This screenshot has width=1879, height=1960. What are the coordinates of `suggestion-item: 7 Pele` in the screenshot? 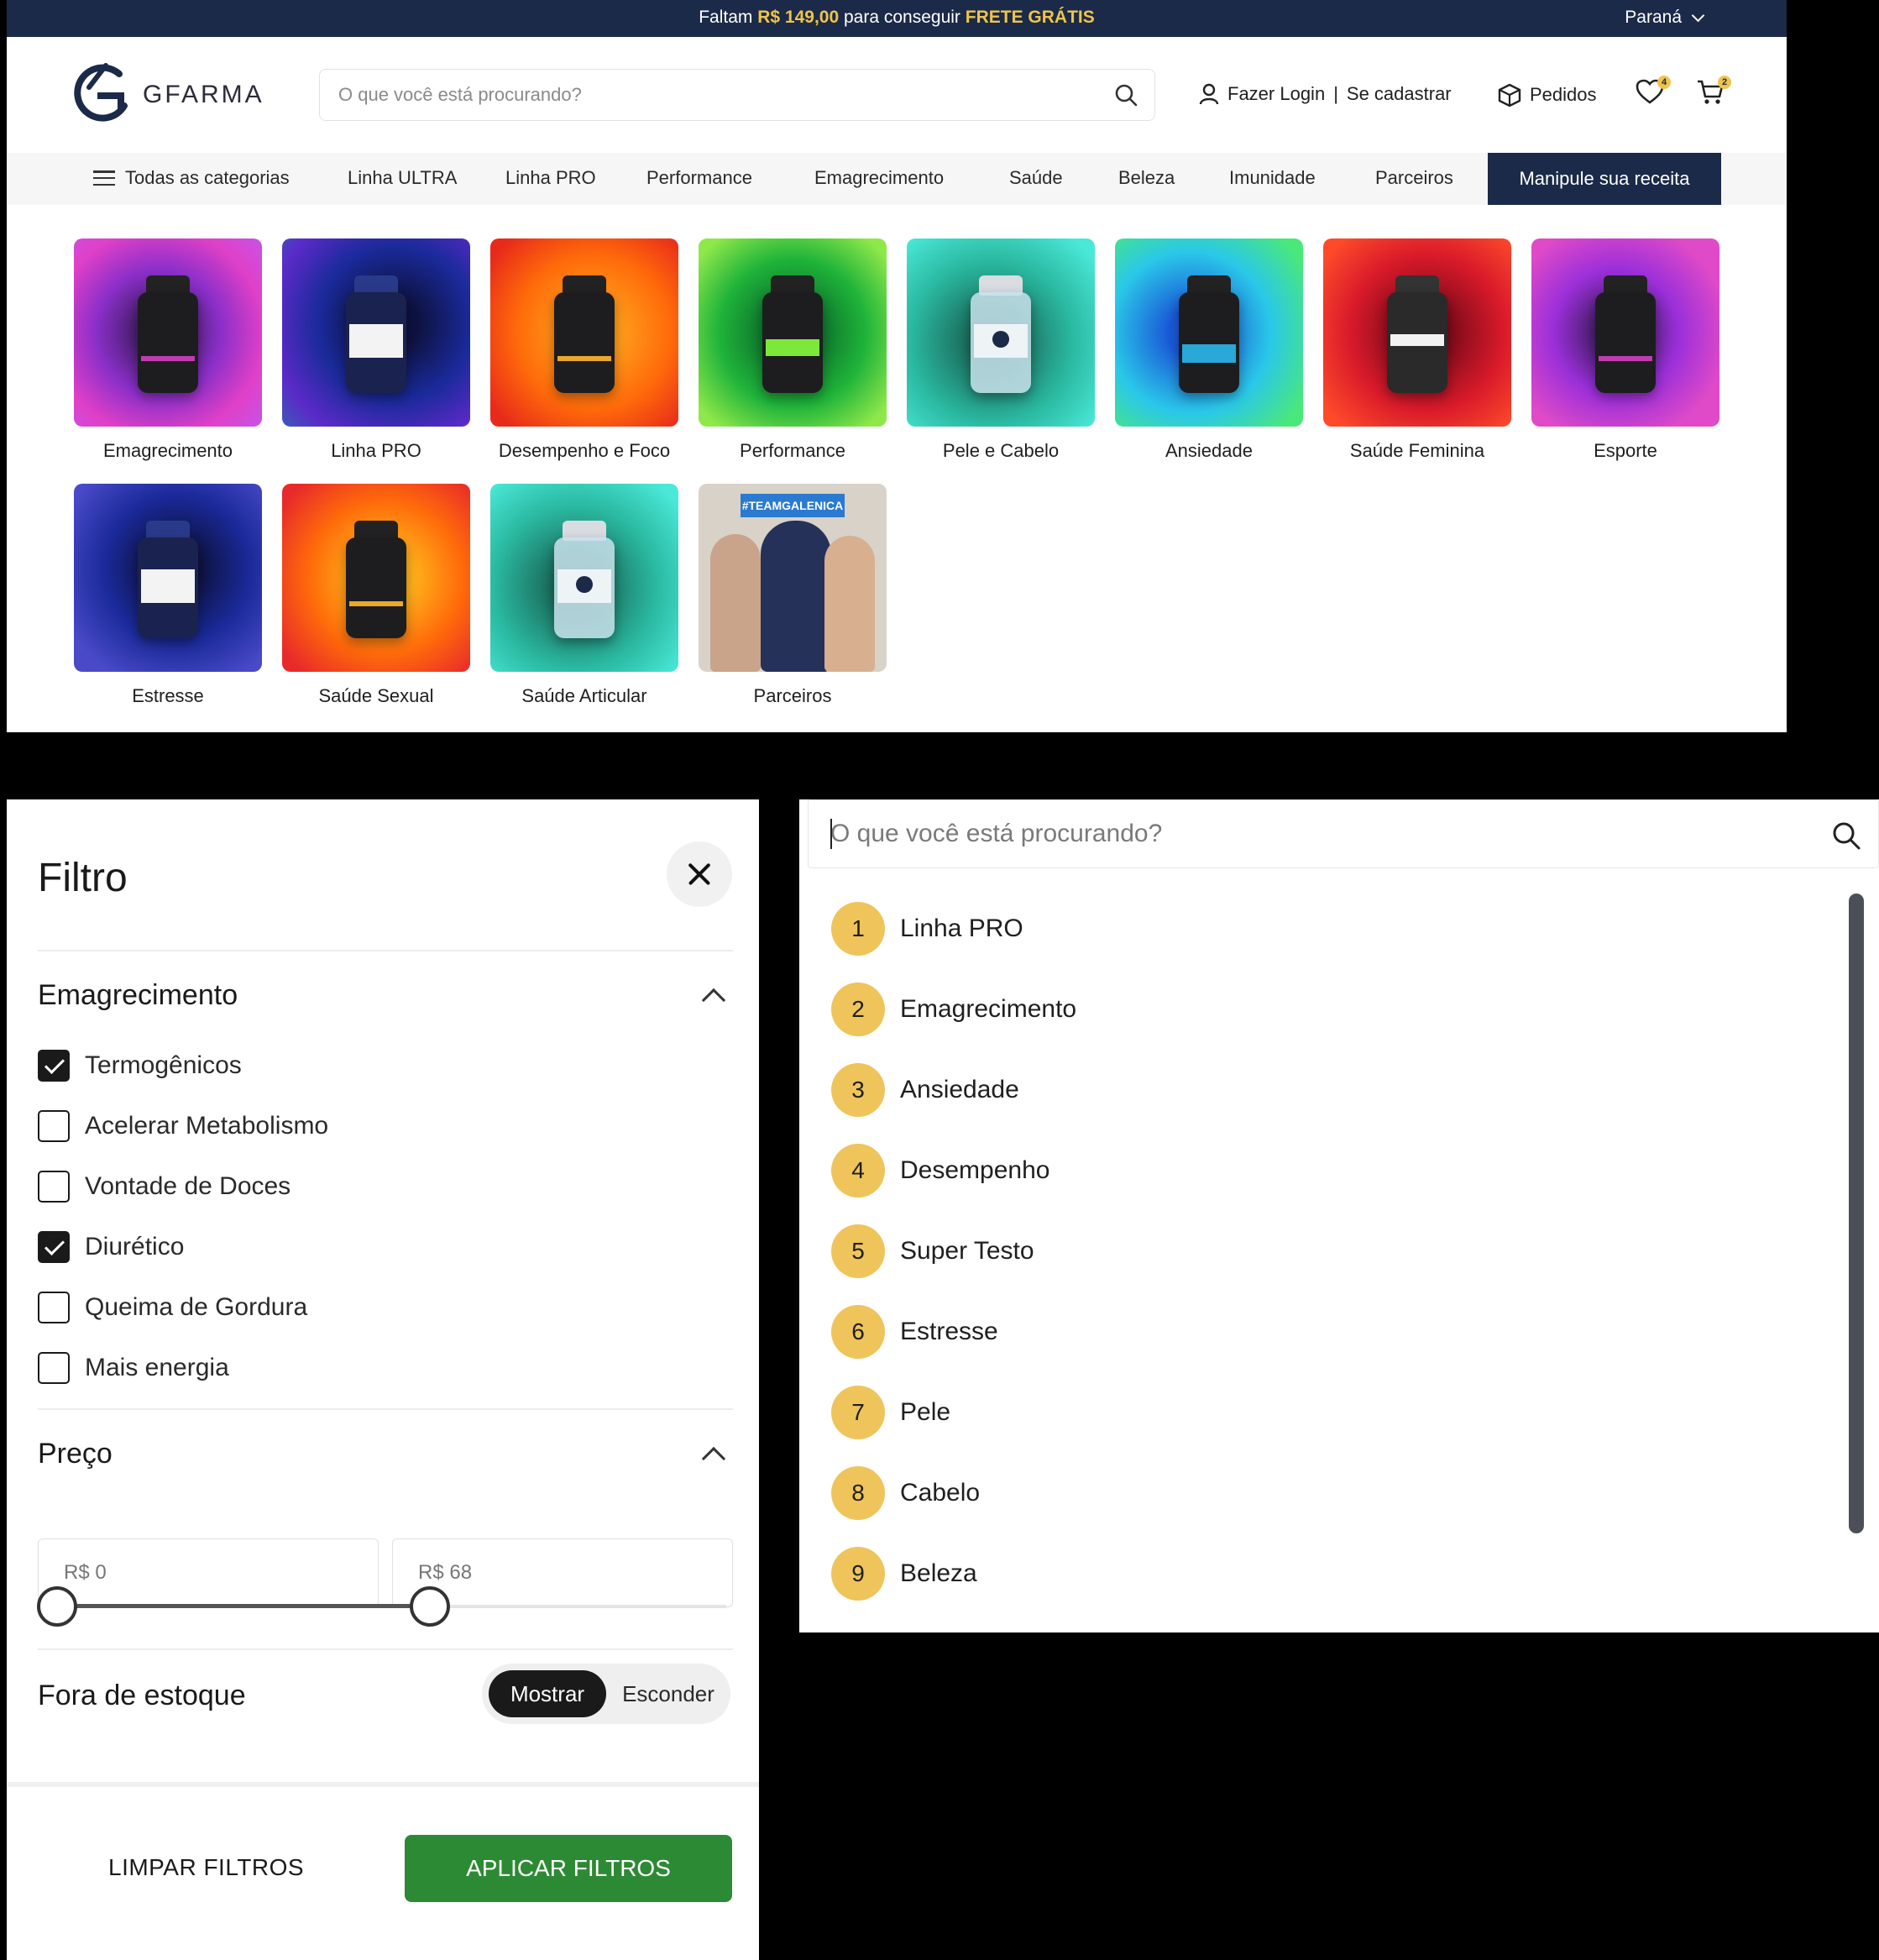 It's located at (890, 1412).